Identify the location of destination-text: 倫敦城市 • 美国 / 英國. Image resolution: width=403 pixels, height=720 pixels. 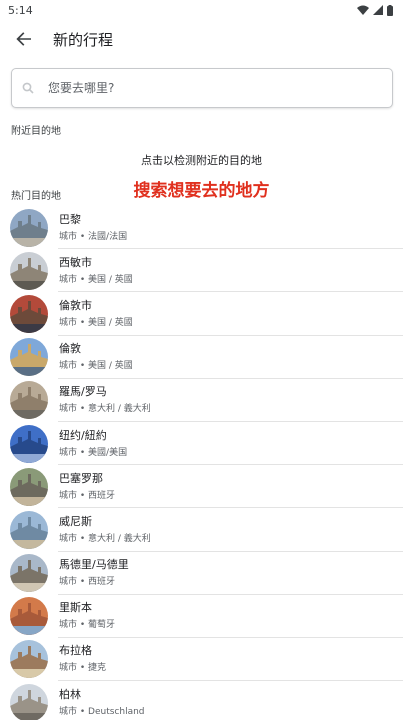
(96, 357).